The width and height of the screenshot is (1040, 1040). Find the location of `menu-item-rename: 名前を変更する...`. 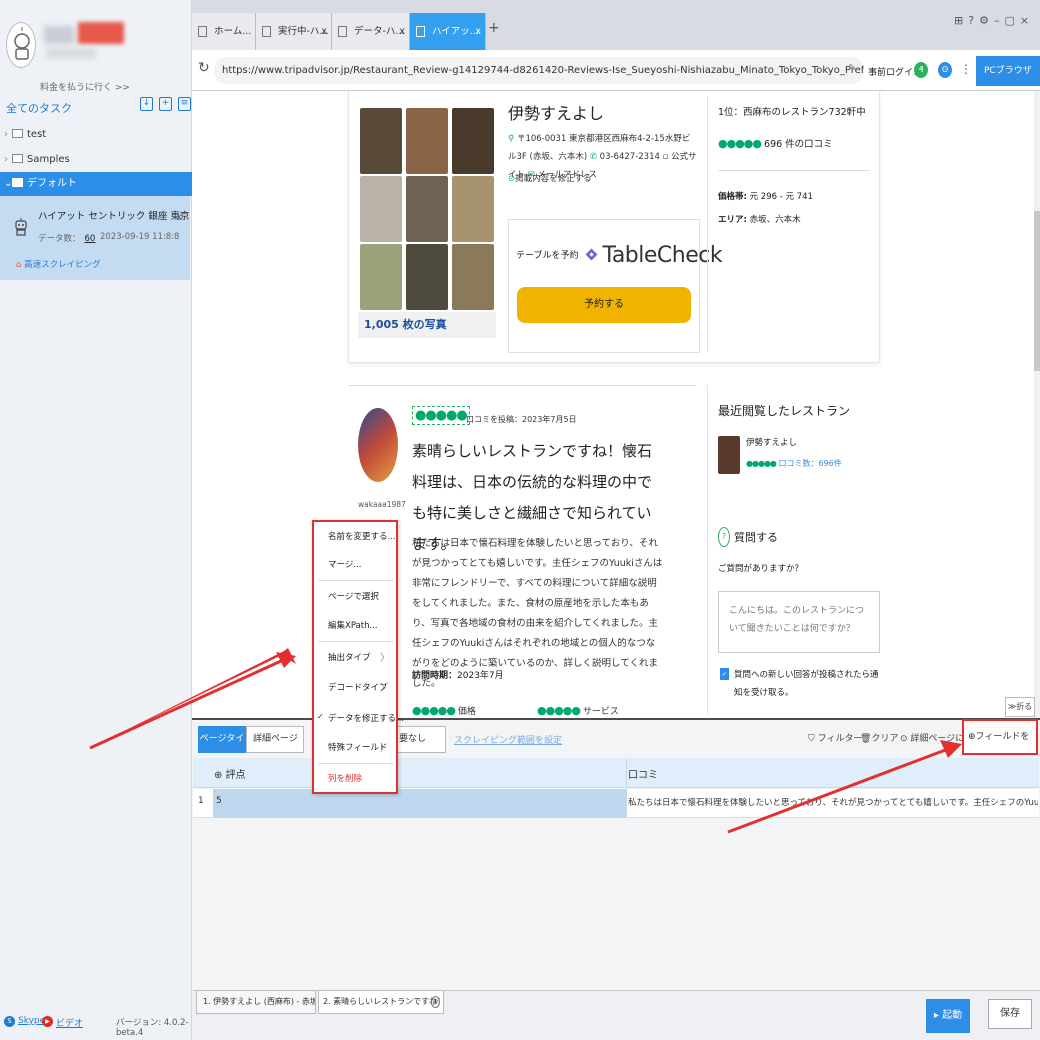

menu-item-rename: 名前を変更する... is located at coordinates (362, 536).